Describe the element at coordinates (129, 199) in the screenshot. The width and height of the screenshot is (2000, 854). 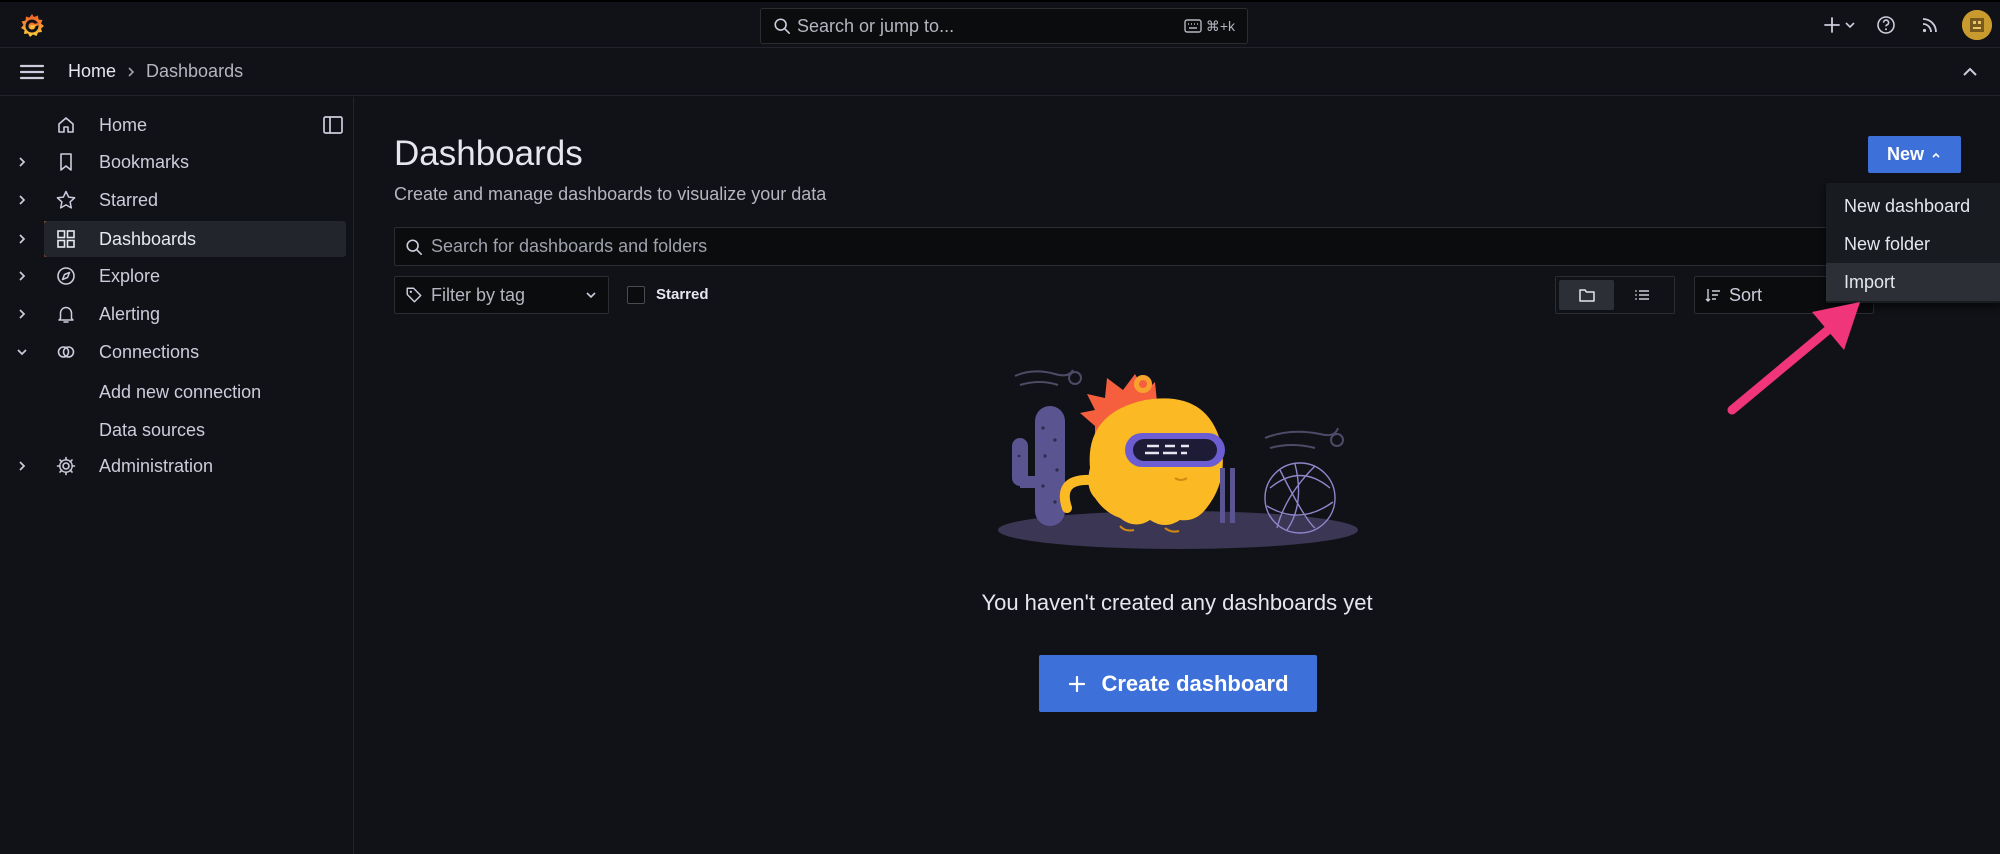
I see `sidebar-item-label: Starred` at that location.